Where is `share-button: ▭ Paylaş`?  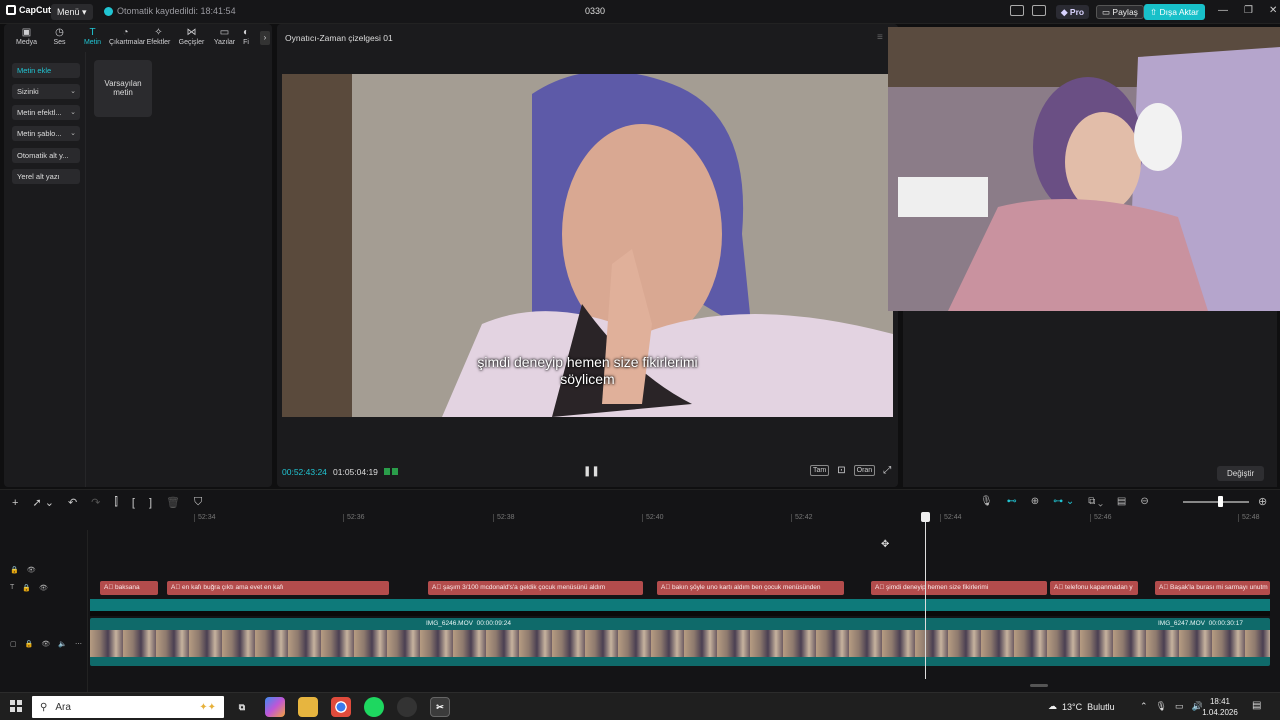 share-button: ▭ Paylaş is located at coordinates (1120, 12).